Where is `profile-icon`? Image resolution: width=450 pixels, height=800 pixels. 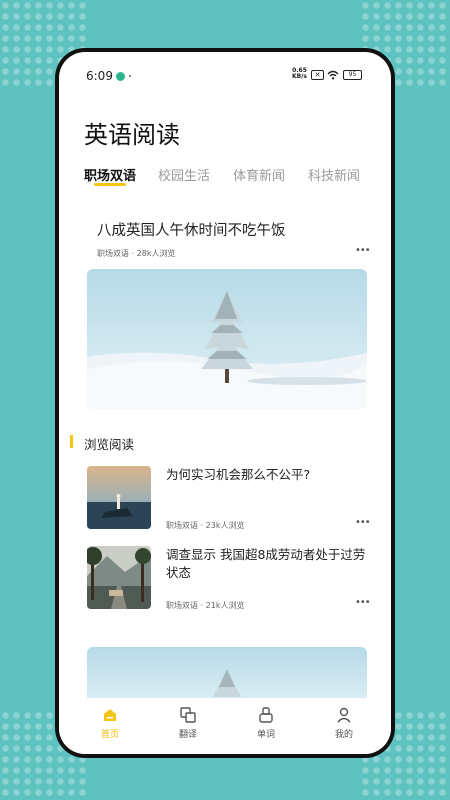
profile-icon is located at coordinates (344, 715).